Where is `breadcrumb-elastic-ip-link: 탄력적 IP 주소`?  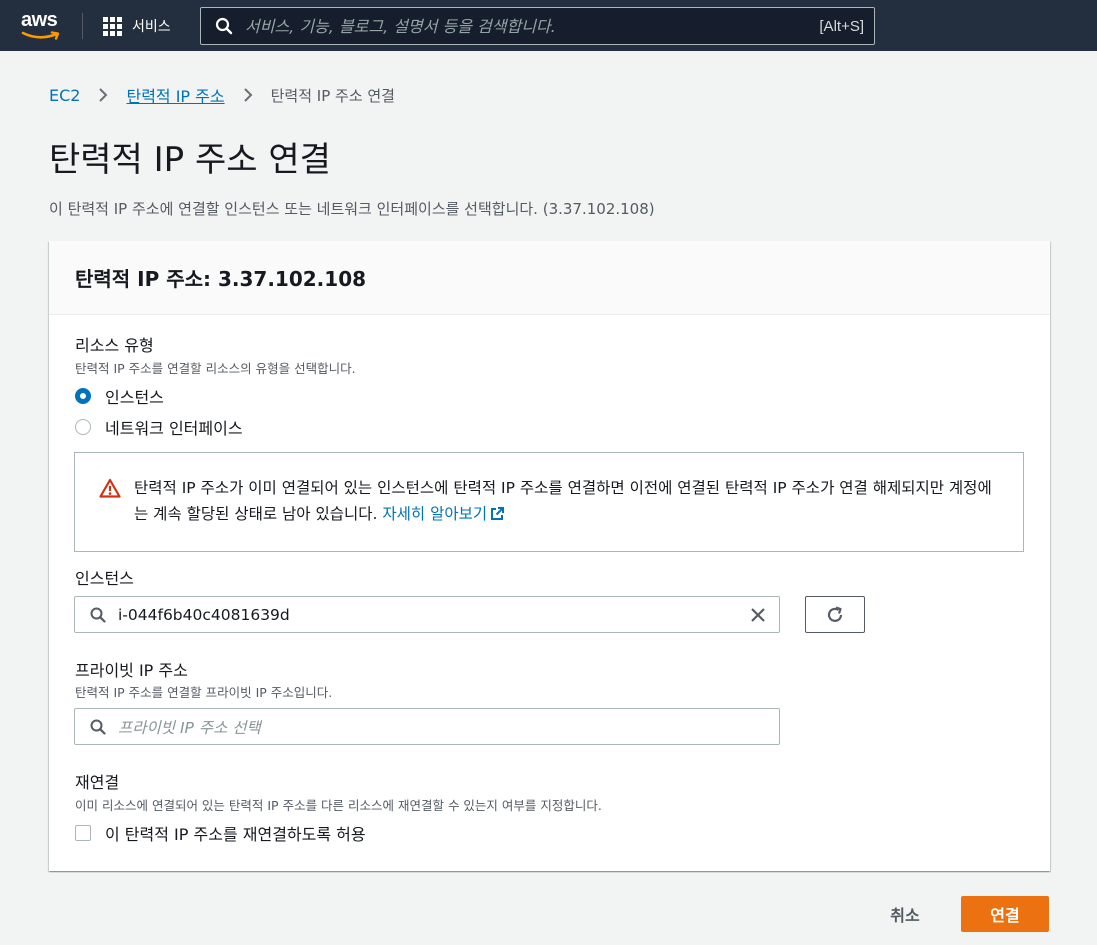 breadcrumb-elastic-ip-link: 탄력적 IP 주소 is located at coordinates (175, 95).